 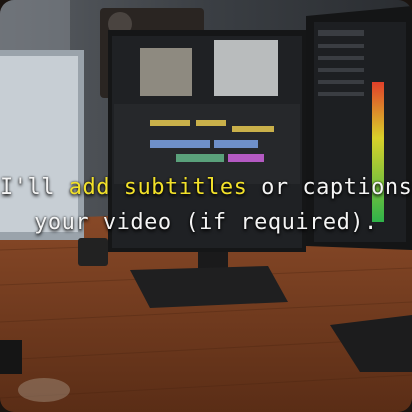 I want to click on caption-line-1-end: or captions in, so click(x=336, y=187).